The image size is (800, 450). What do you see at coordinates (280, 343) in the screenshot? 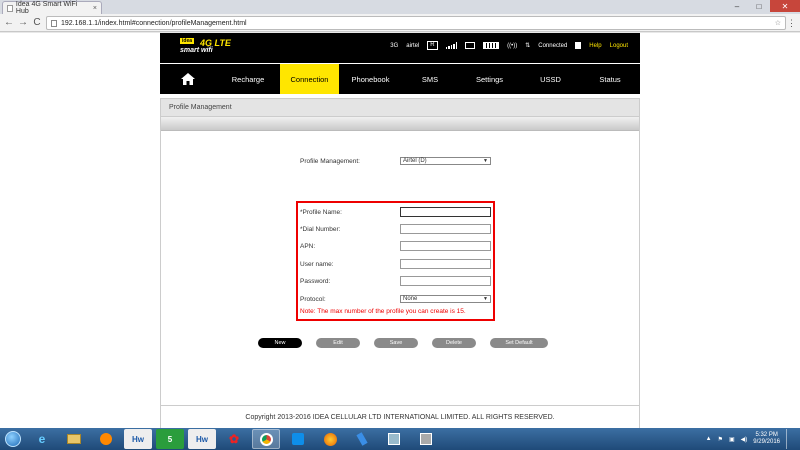
I see `new-button: New` at bounding box center [280, 343].